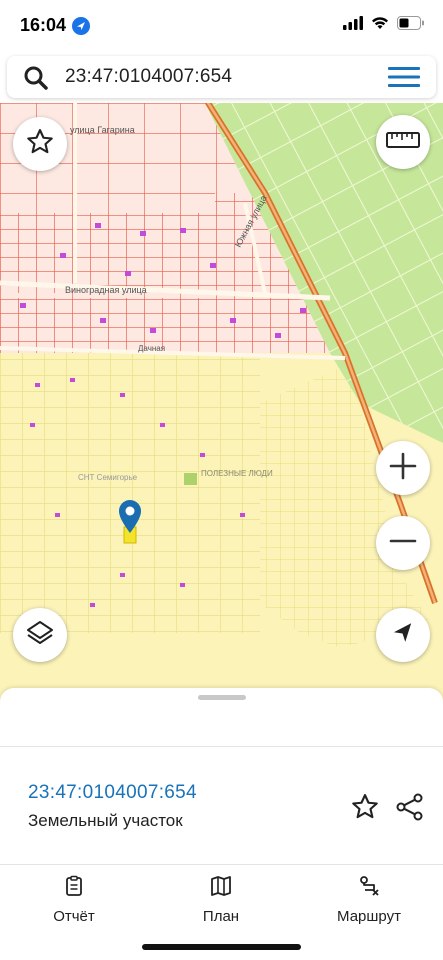  I want to click on tab-plan-label: План, so click(221, 916).